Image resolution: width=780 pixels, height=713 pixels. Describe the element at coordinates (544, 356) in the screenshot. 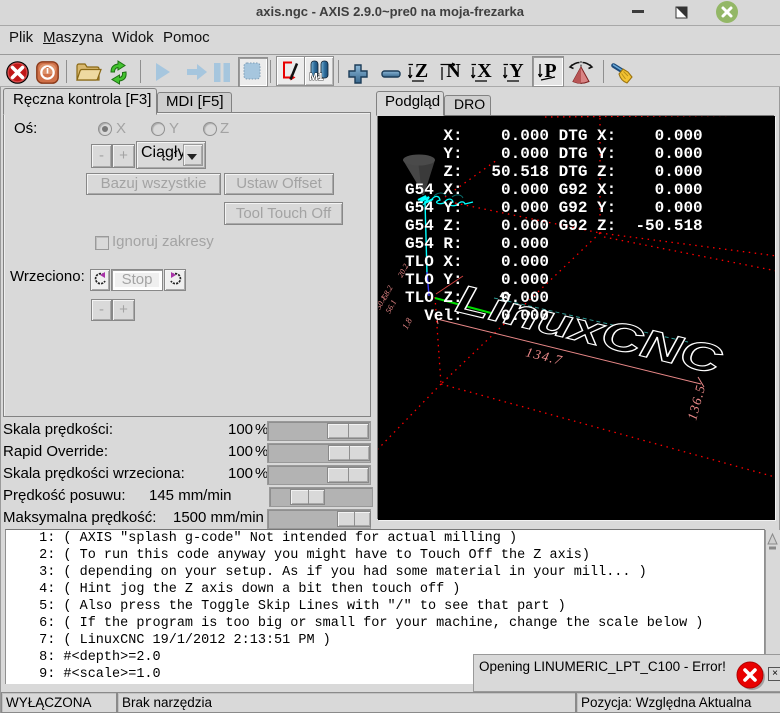

I see `svg-text: 134.7` at that location.